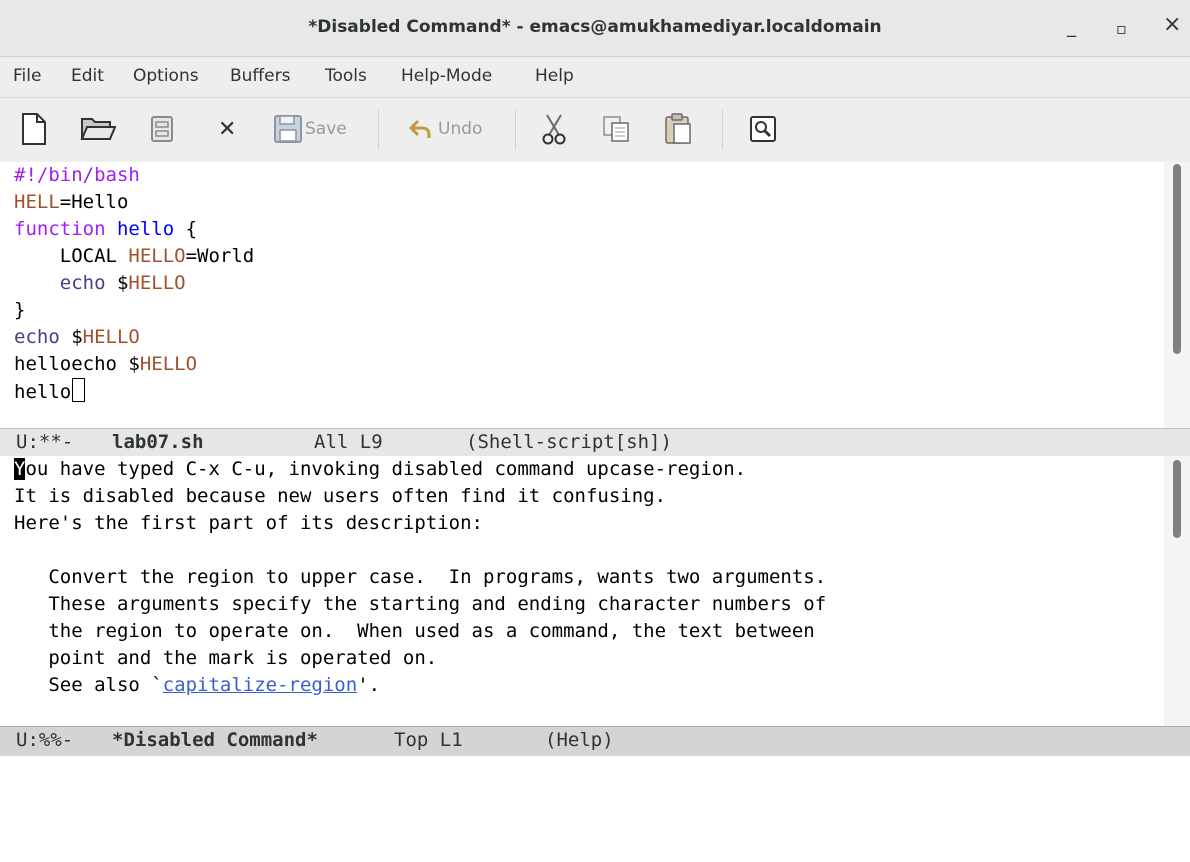 The width and height of the screenshot is (1190, 862). I want to click on copy-icon, so click(616, 129).